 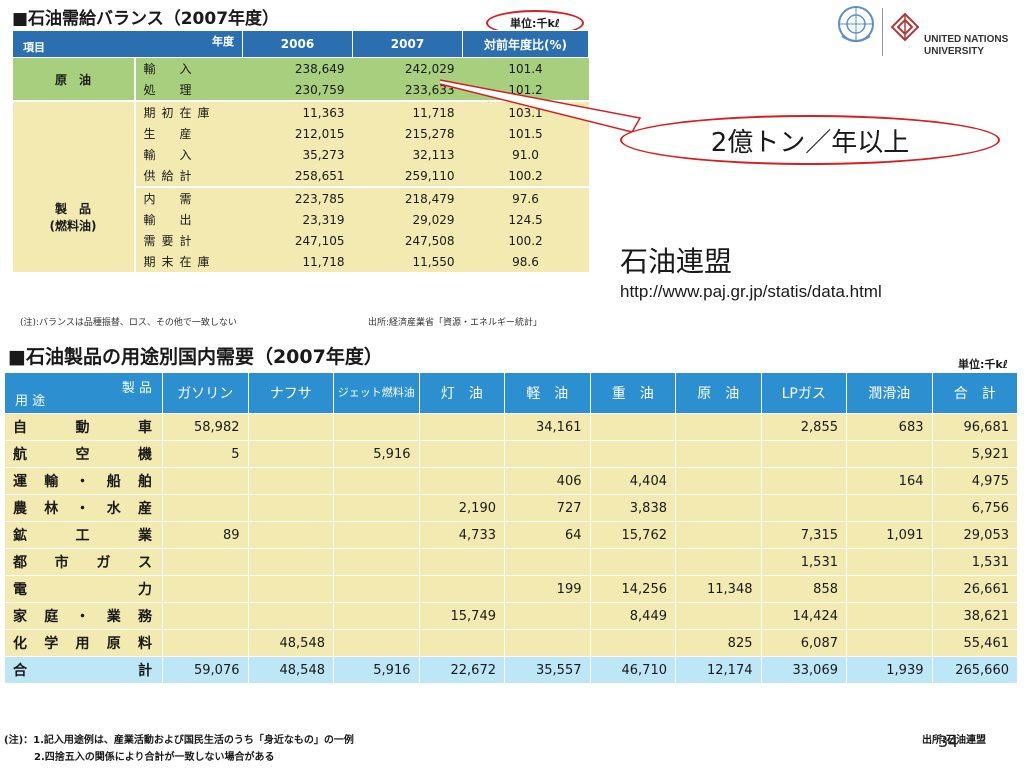 I want to click on col-diesel: 軽 油, so click(x=547, y=393).